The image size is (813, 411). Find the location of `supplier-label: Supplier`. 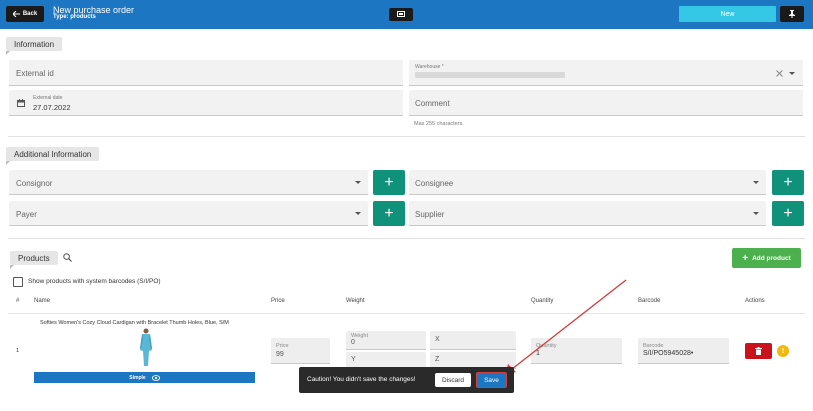

supplier-label: Supplier is located at coordinates (430, 214).